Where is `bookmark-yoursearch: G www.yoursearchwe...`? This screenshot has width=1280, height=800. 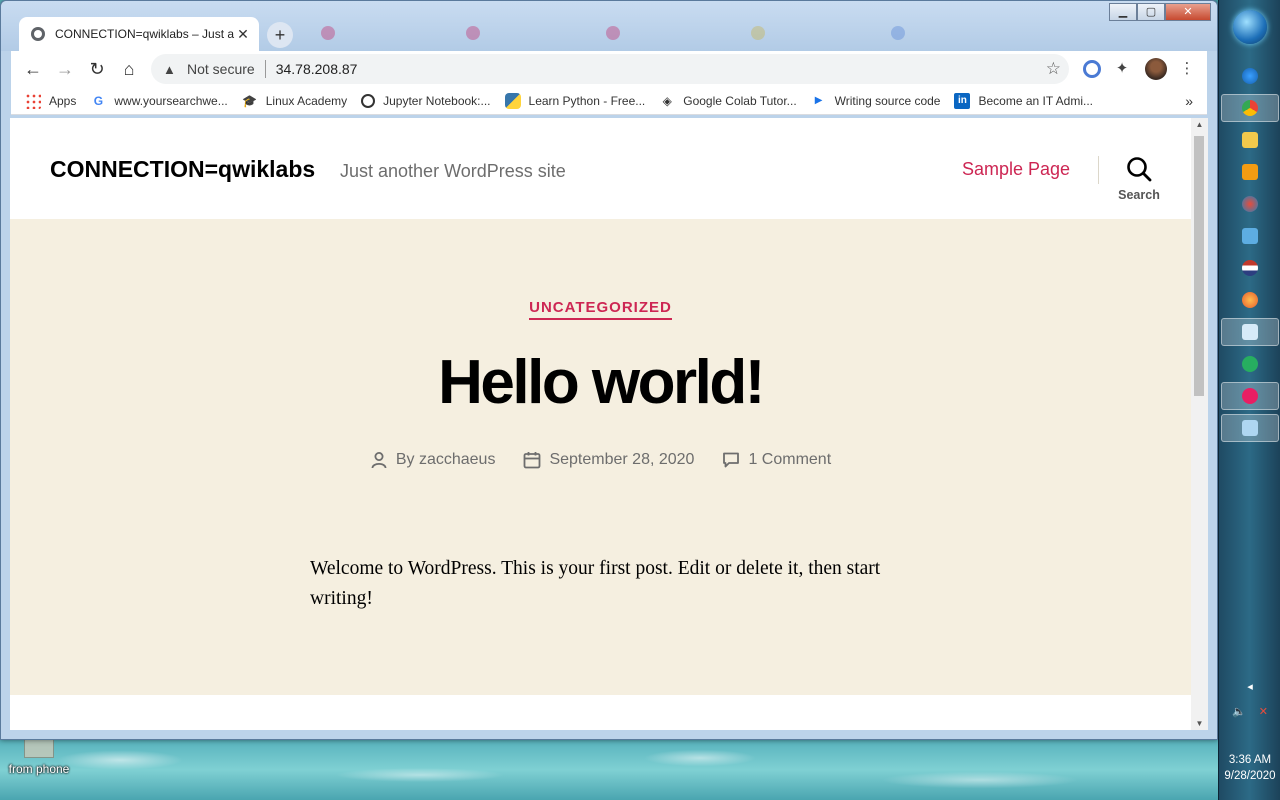 bookmark-yoursearch: G www.yoursearchwe... is located at coordinates (159, 101).